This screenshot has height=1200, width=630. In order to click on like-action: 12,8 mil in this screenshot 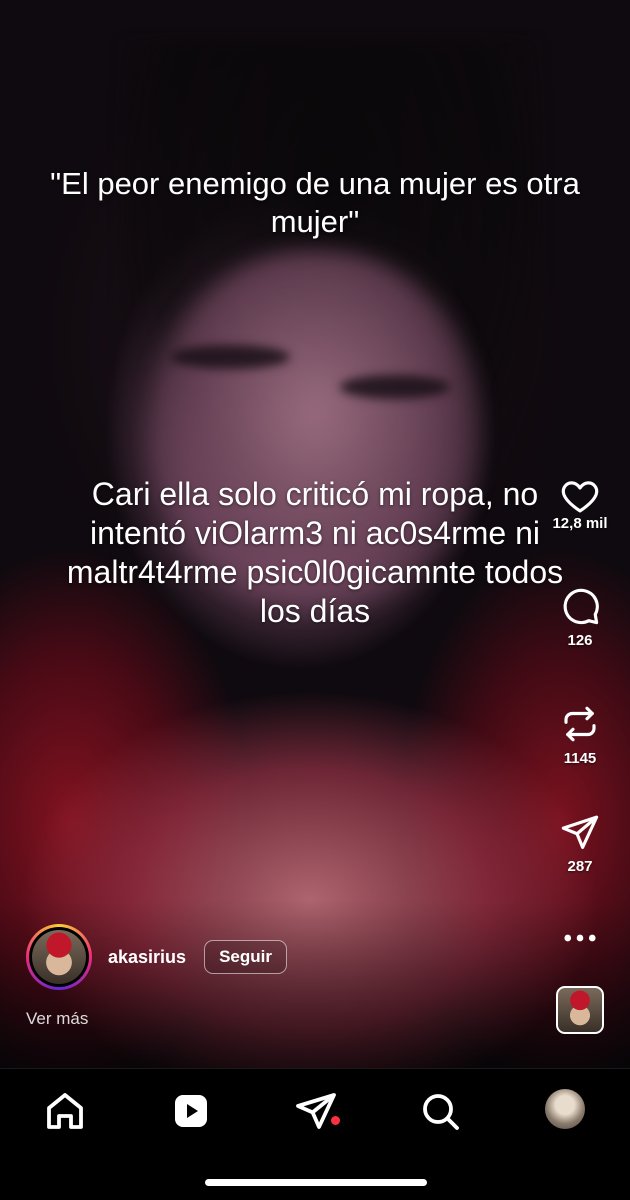, I will do `click(580, 503)`.